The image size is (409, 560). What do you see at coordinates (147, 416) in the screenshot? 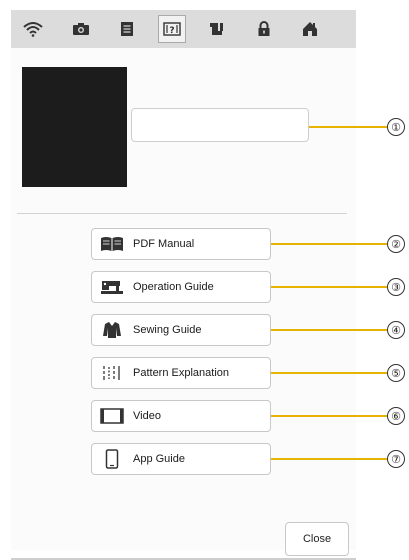
I see `video-label: Video` at bounding box center [147, 416].